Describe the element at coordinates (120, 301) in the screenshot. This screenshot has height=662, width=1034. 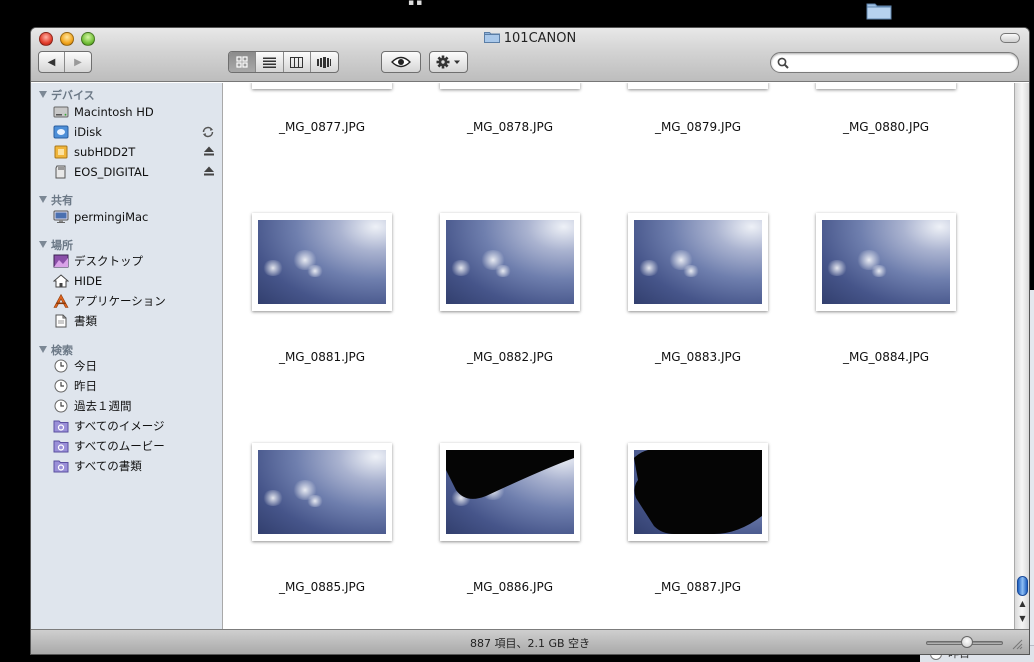
I see `sidebar-item-label: アプリケーション` at that location.